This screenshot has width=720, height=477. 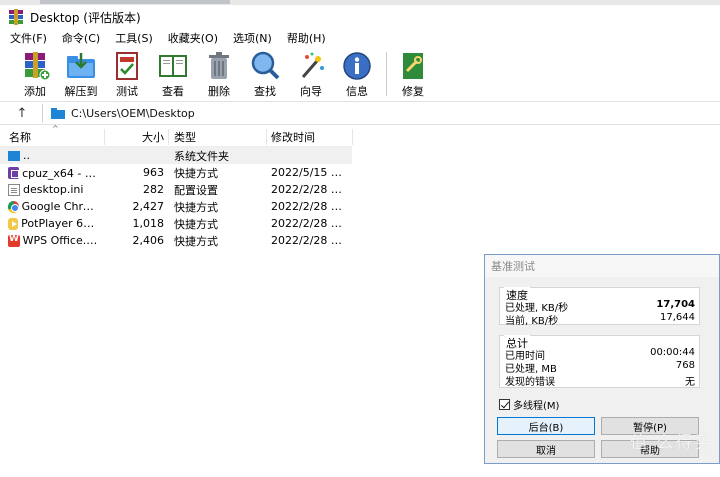 I want to click on delete-label: 删除, so click(x=219, y=91).